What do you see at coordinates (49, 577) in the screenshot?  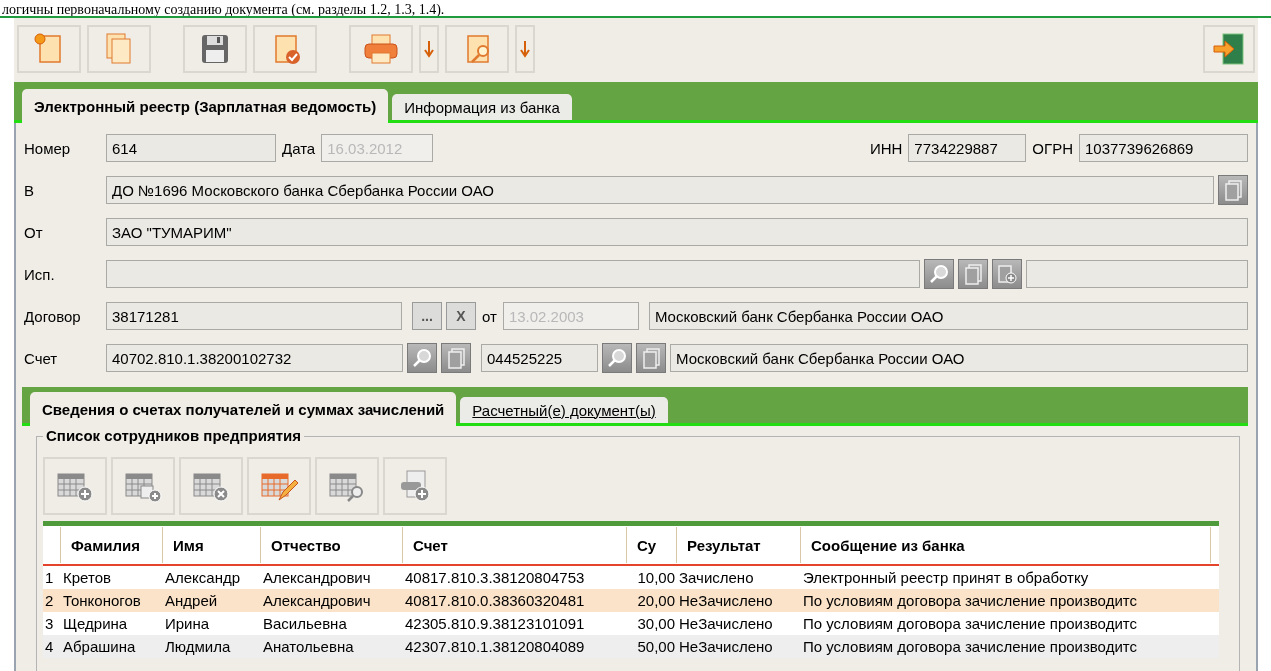 I see `table-cell-text: 1` at bounding box center [49, 577].